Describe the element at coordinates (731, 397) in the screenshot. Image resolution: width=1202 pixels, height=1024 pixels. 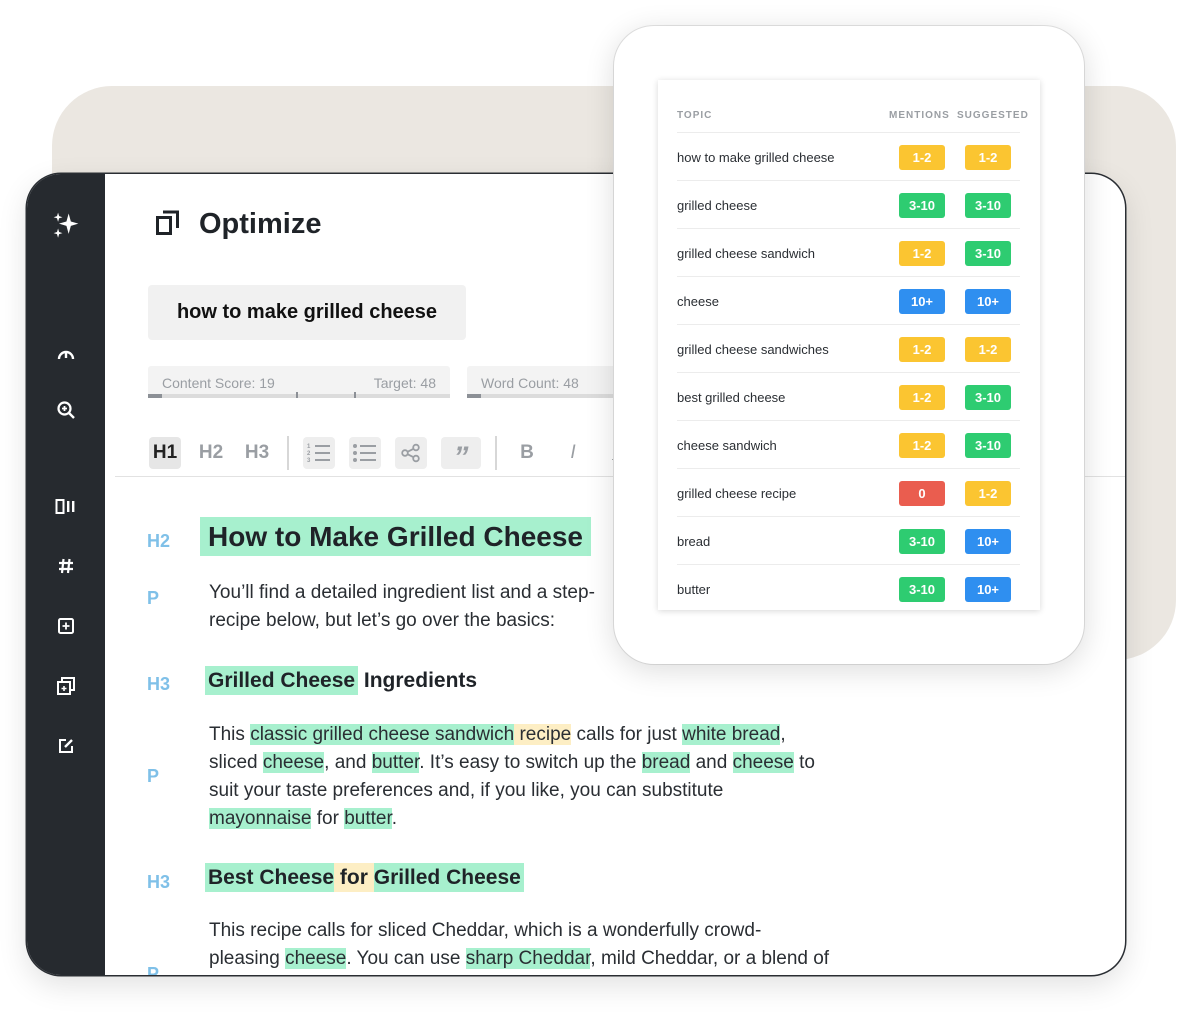
I see `topic-label: best grilled cheese` at that location.